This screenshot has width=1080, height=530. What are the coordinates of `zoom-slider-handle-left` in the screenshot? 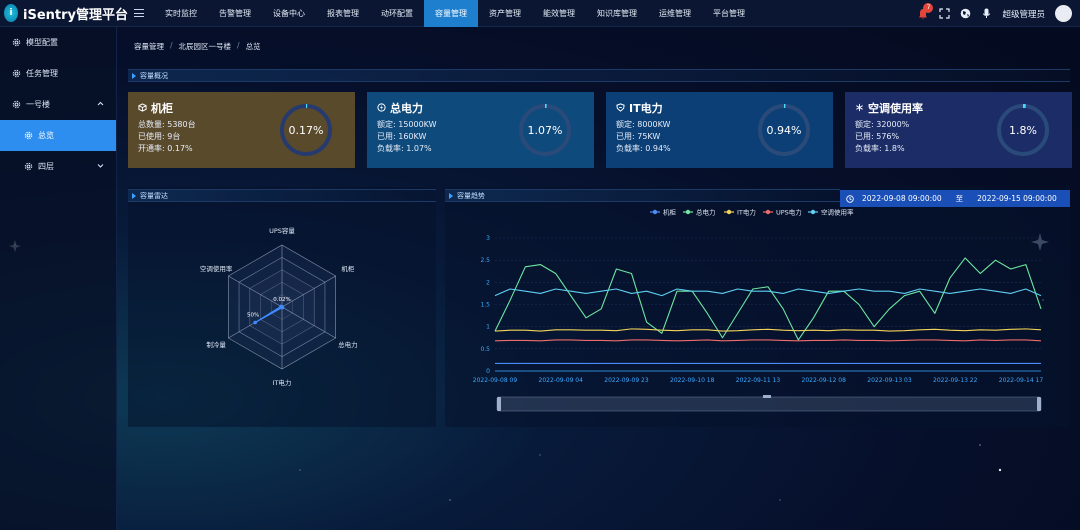 It's located at (499, 404).